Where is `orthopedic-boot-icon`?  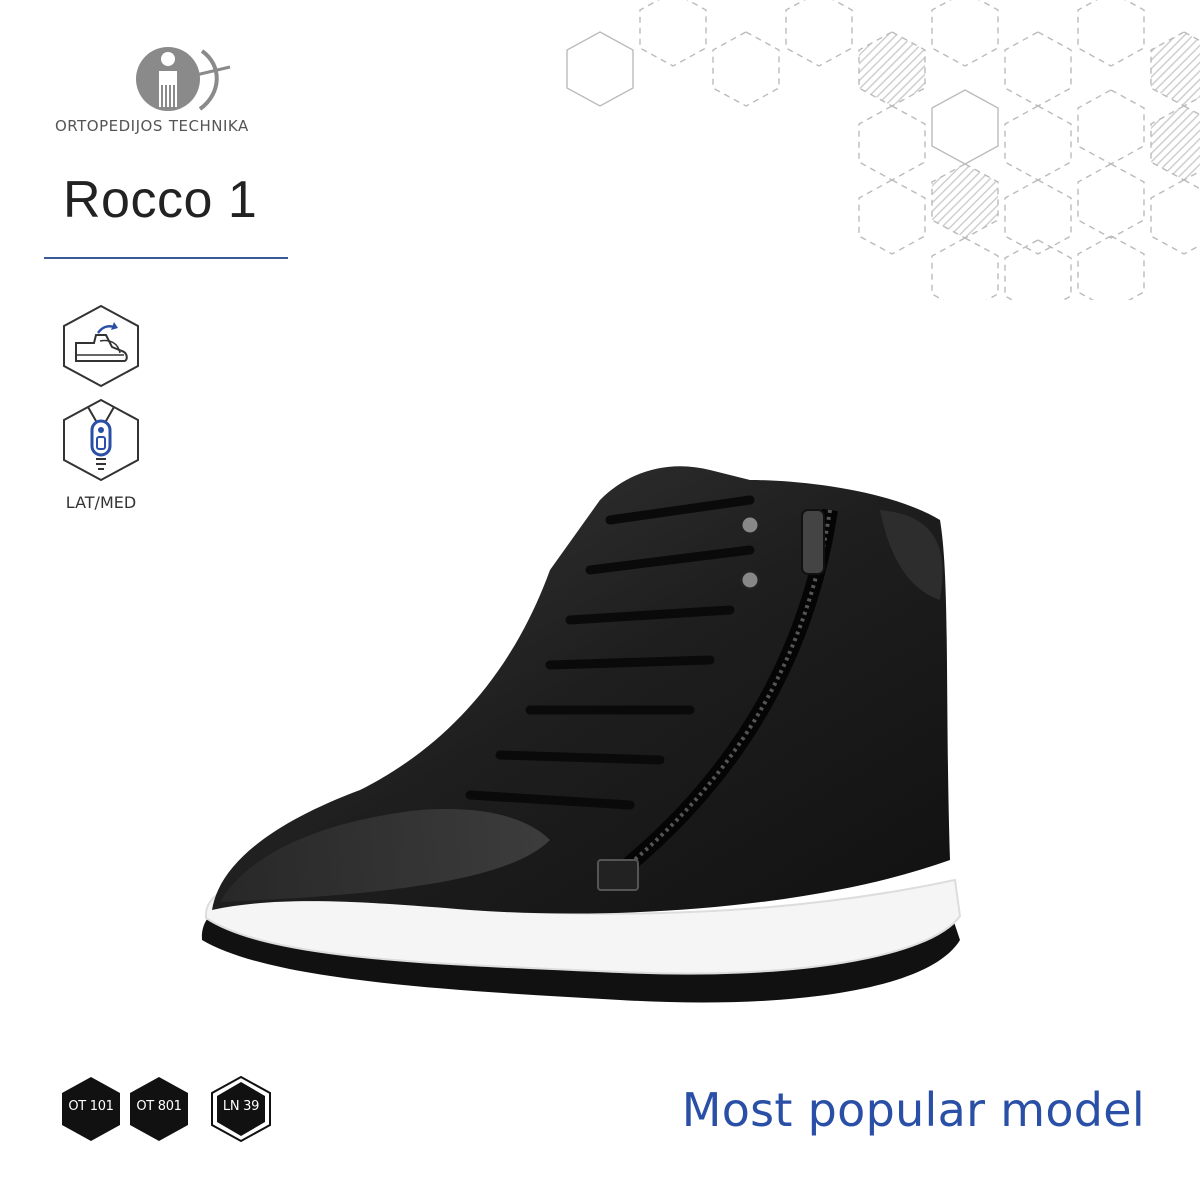
orthopedic-boot-icon is located at coordinates (101, 346).